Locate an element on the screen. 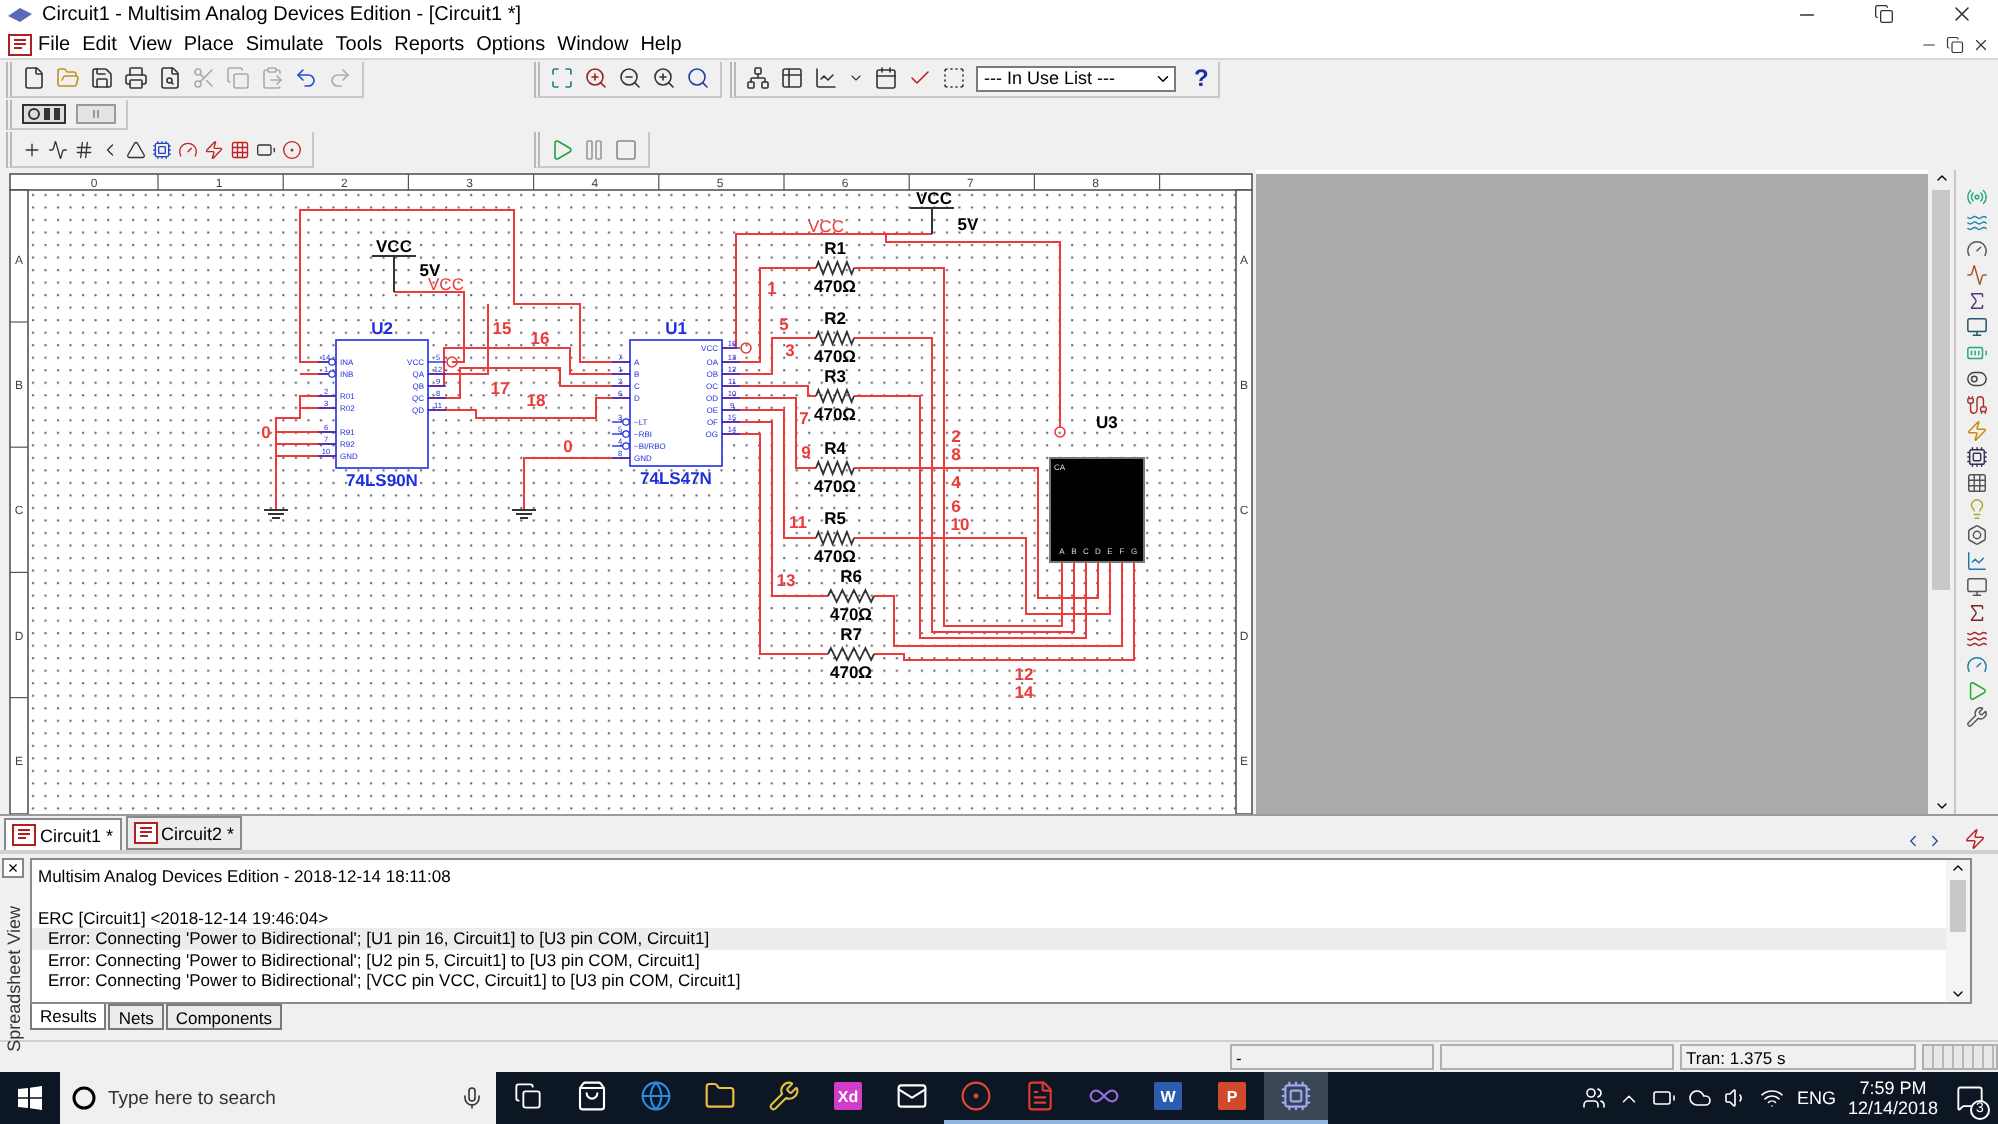 The image size is (1998, 1124). menu-item: Reports is located at coordinates (429, 44).